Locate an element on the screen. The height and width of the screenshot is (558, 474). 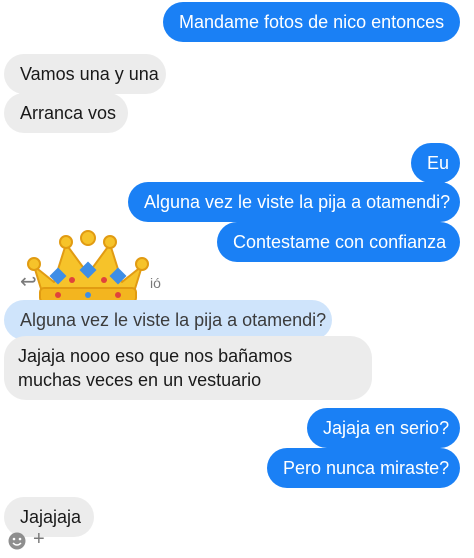
smiley-icon is located at coordinates (17, 541).